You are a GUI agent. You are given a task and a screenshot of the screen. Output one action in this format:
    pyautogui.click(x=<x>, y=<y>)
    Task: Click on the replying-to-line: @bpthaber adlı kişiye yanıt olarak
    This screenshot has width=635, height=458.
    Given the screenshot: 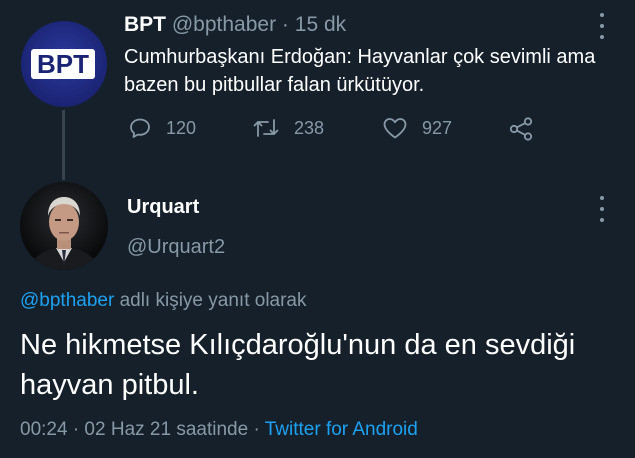 What is the action you would take?
    pyautogui.click(x=163, y=301)
    